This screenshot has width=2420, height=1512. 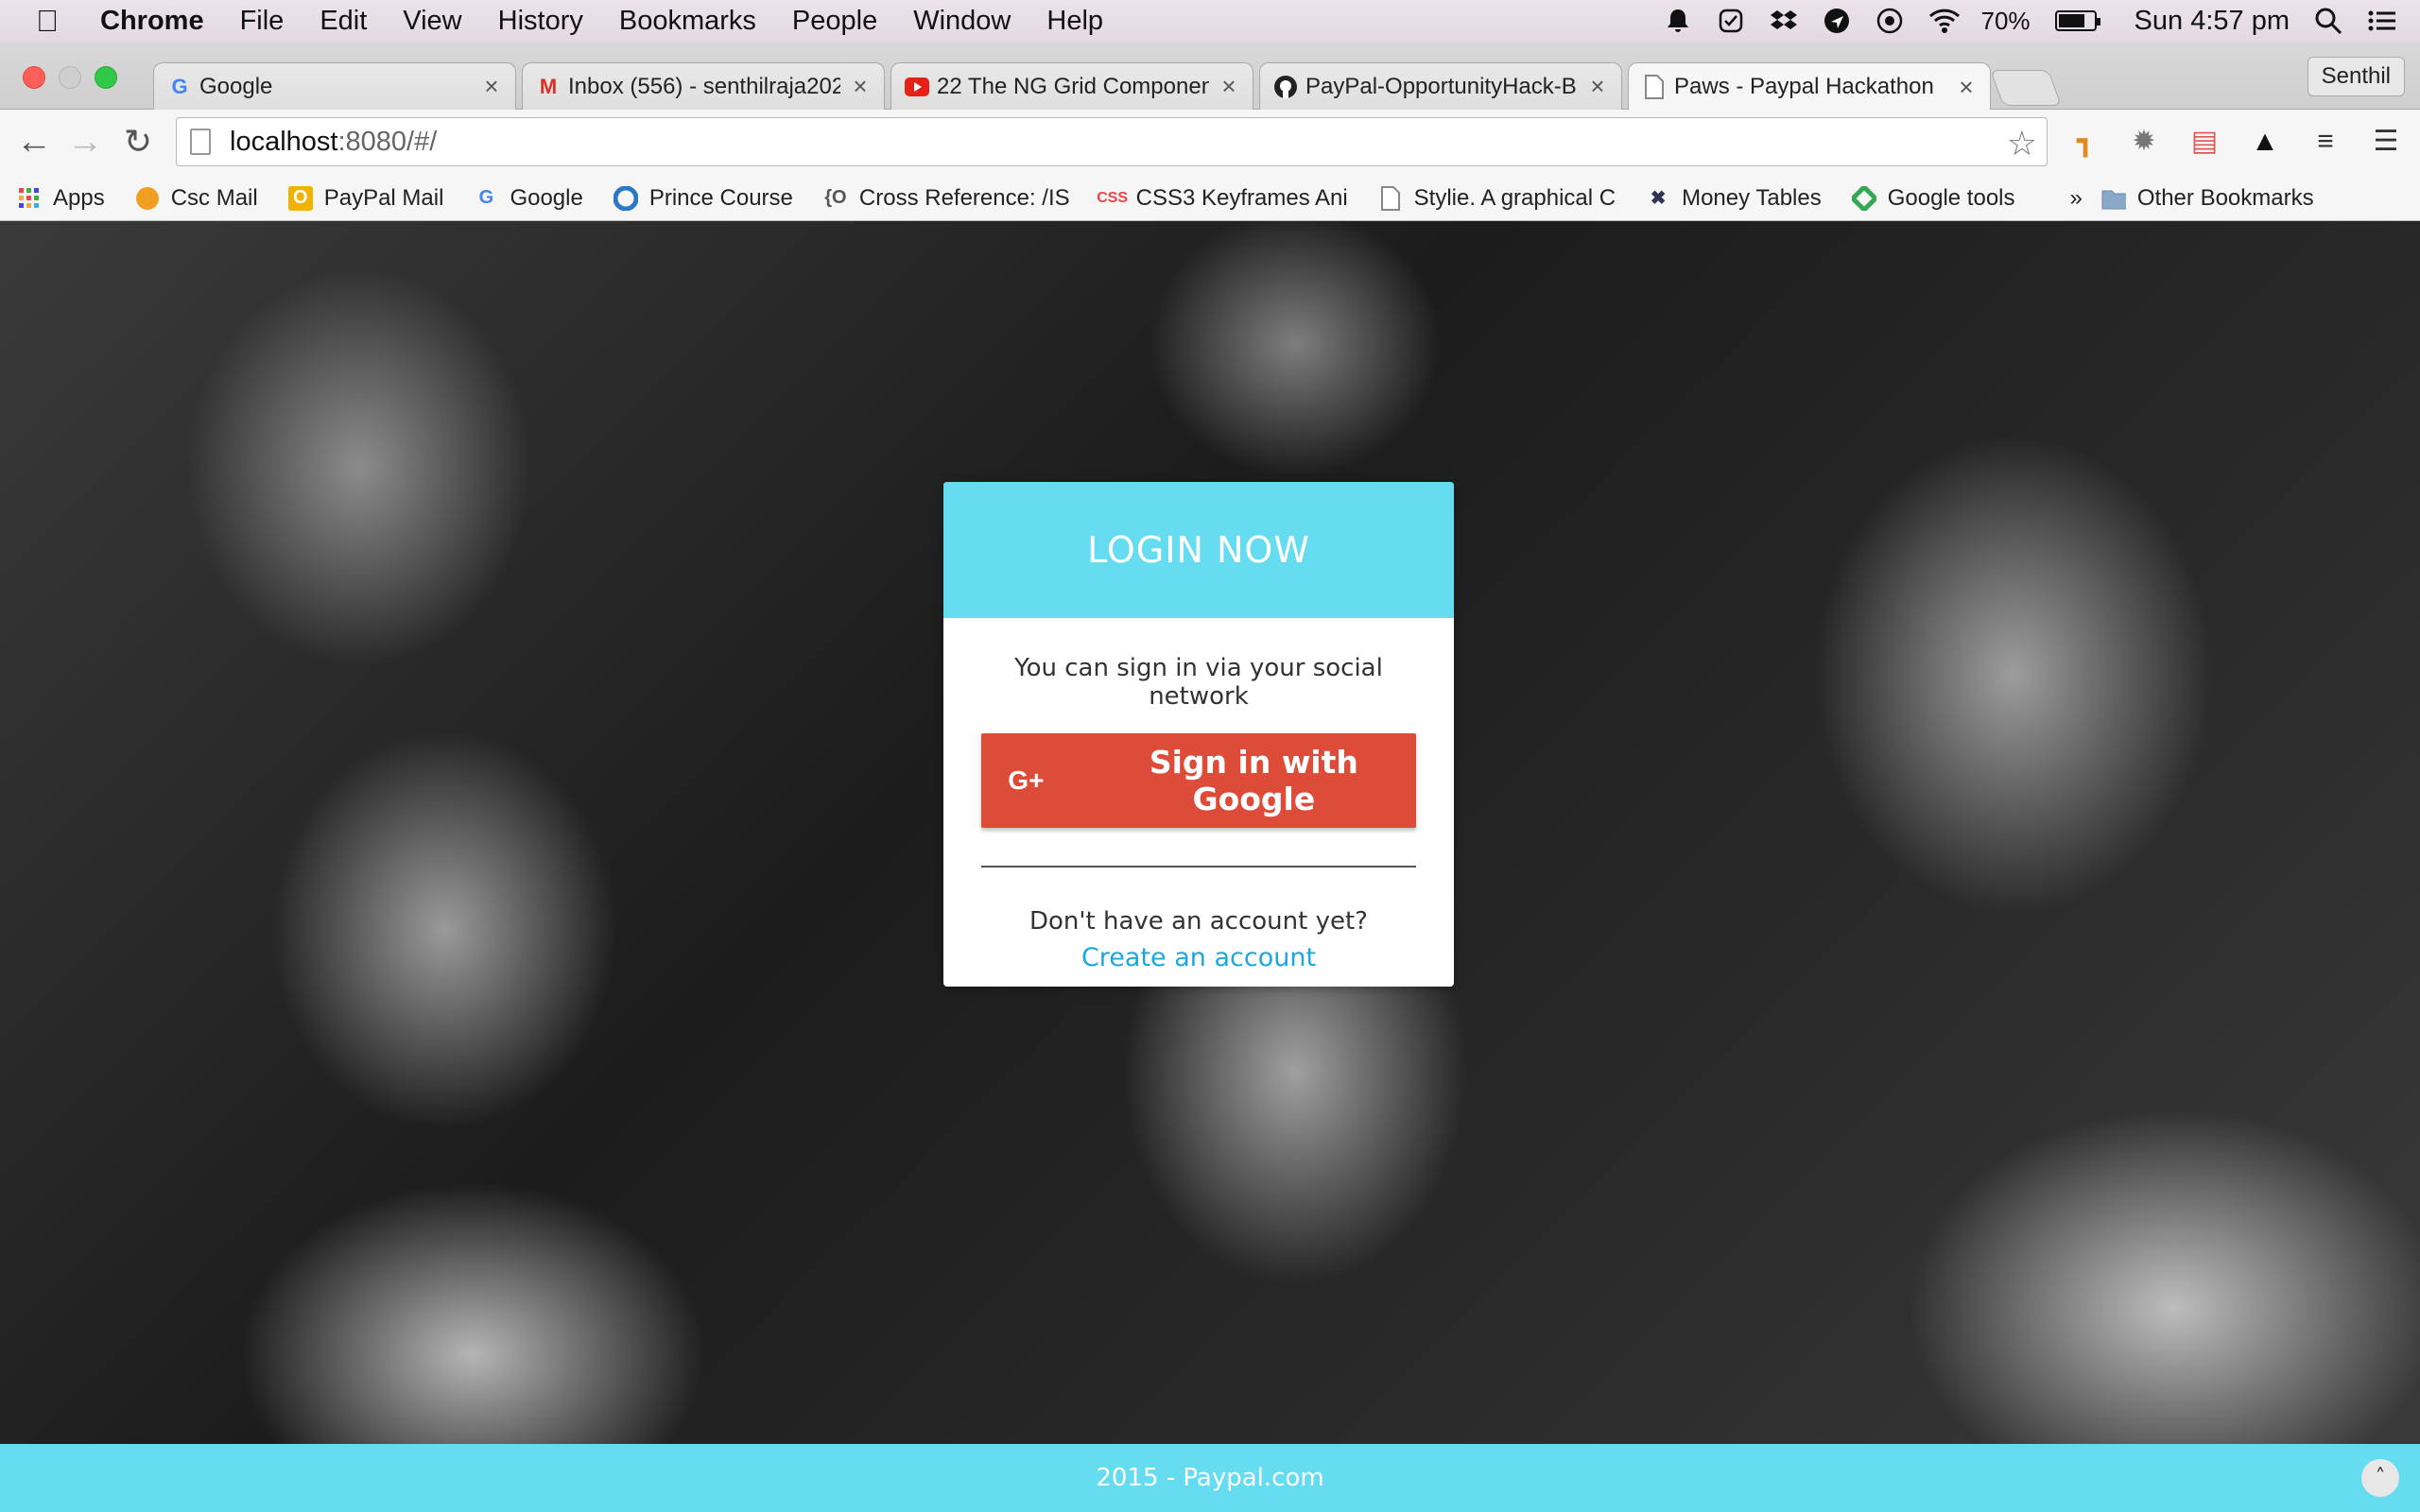 I want to click on spotlight-search-icon, so click(x=2328, y=21).